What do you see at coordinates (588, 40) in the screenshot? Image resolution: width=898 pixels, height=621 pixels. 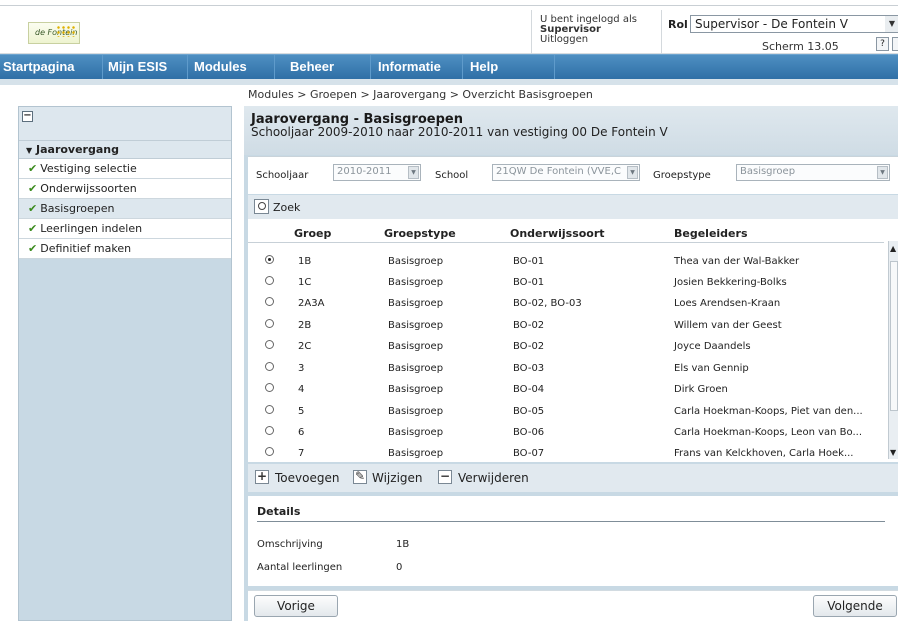 I see `logout-link: Uitloggen` at bounding box center [588, 40].